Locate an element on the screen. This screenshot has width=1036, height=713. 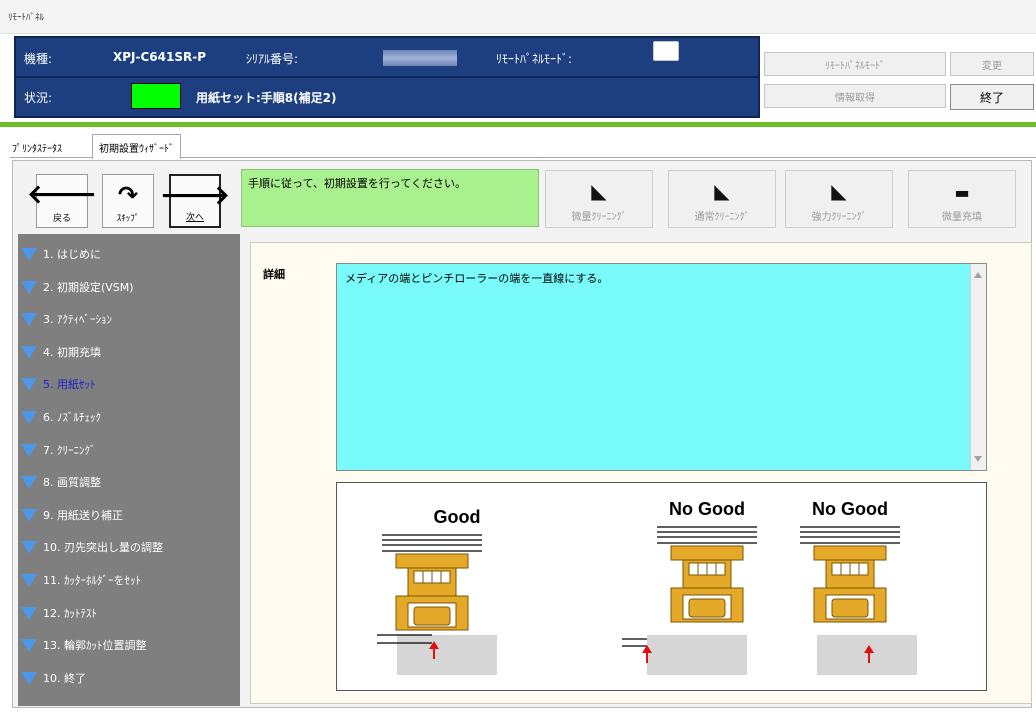
strong-cleaning-button: ◣ 強力ｸﾘｰﾆﾝｸﾞ is located at coordinates (839, 199).